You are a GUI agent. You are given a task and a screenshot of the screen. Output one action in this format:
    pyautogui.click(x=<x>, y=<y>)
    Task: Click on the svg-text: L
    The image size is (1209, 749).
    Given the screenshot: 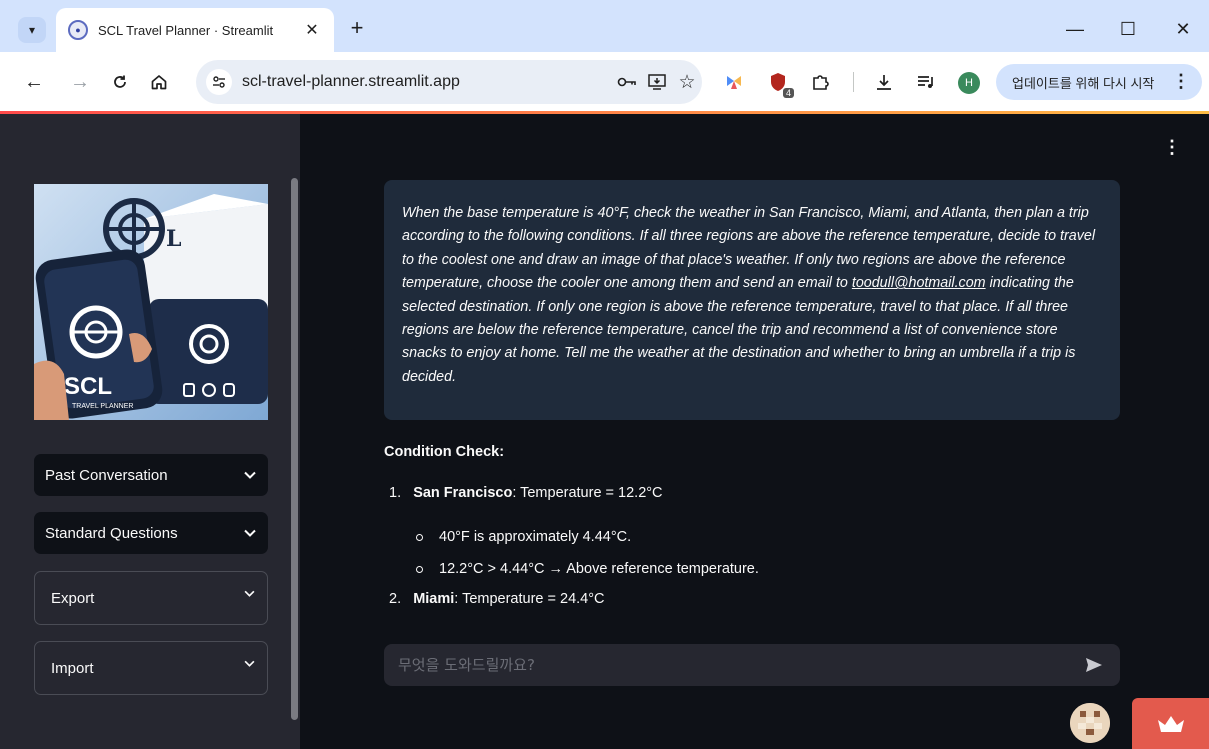 What is the action you would take?
    pyautogui.click(x=173, y=239)
    